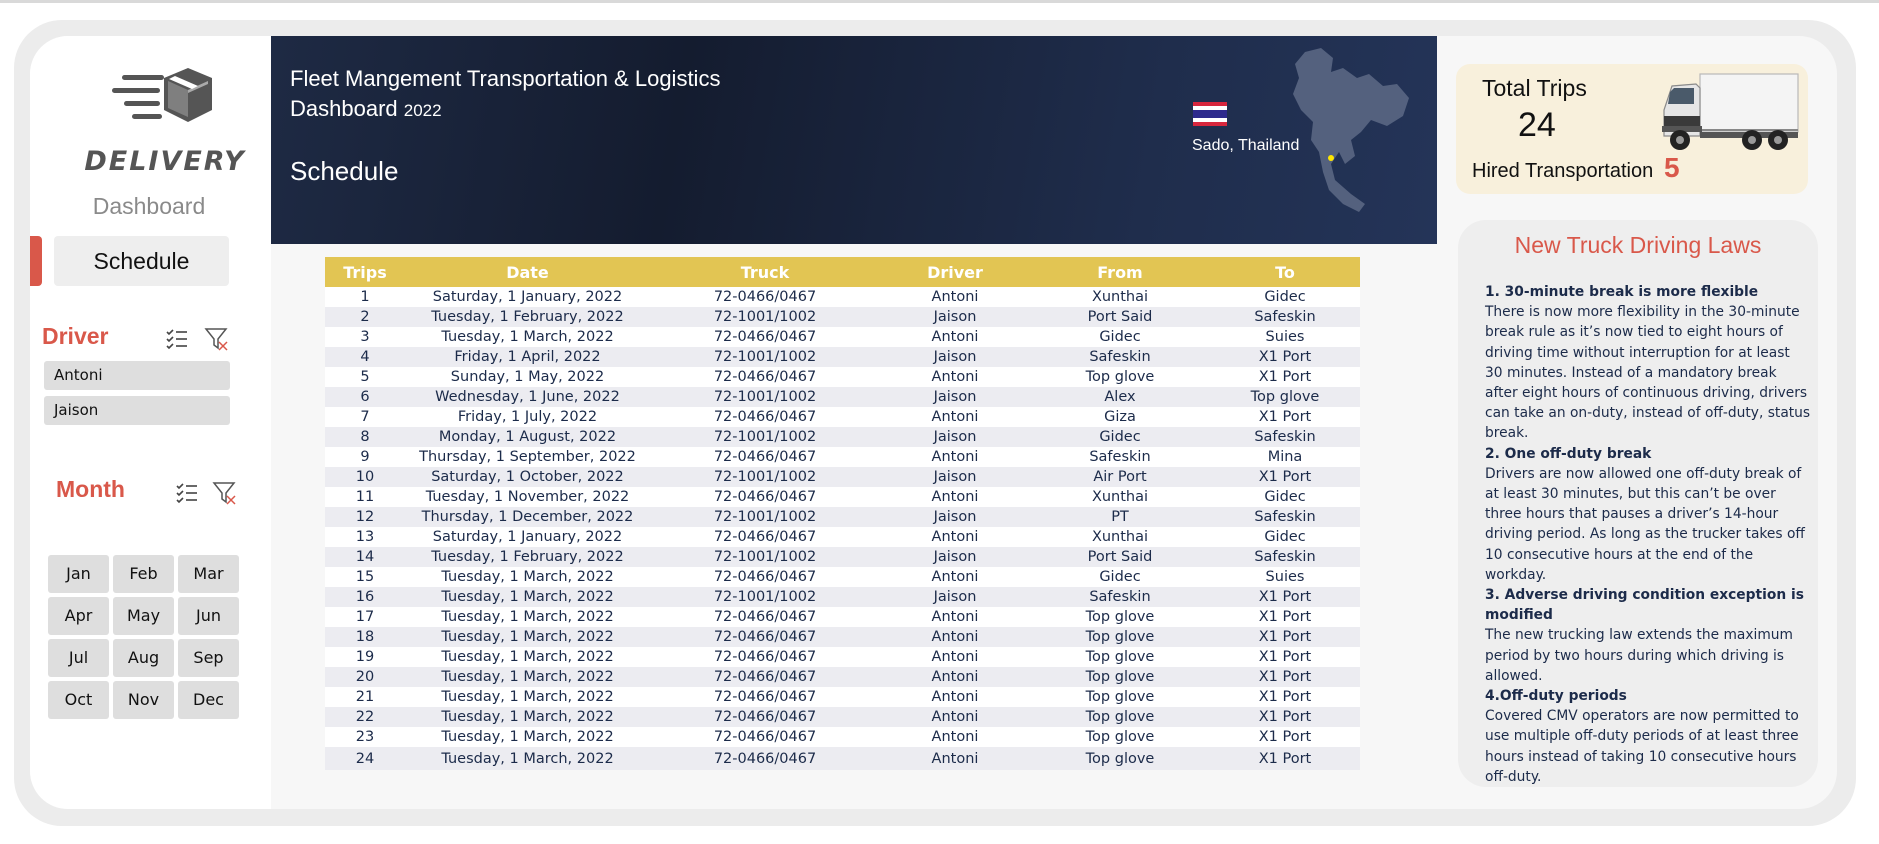  I want to click on date-cell: Thursday, 1 December, 2022, so click(527, 517).